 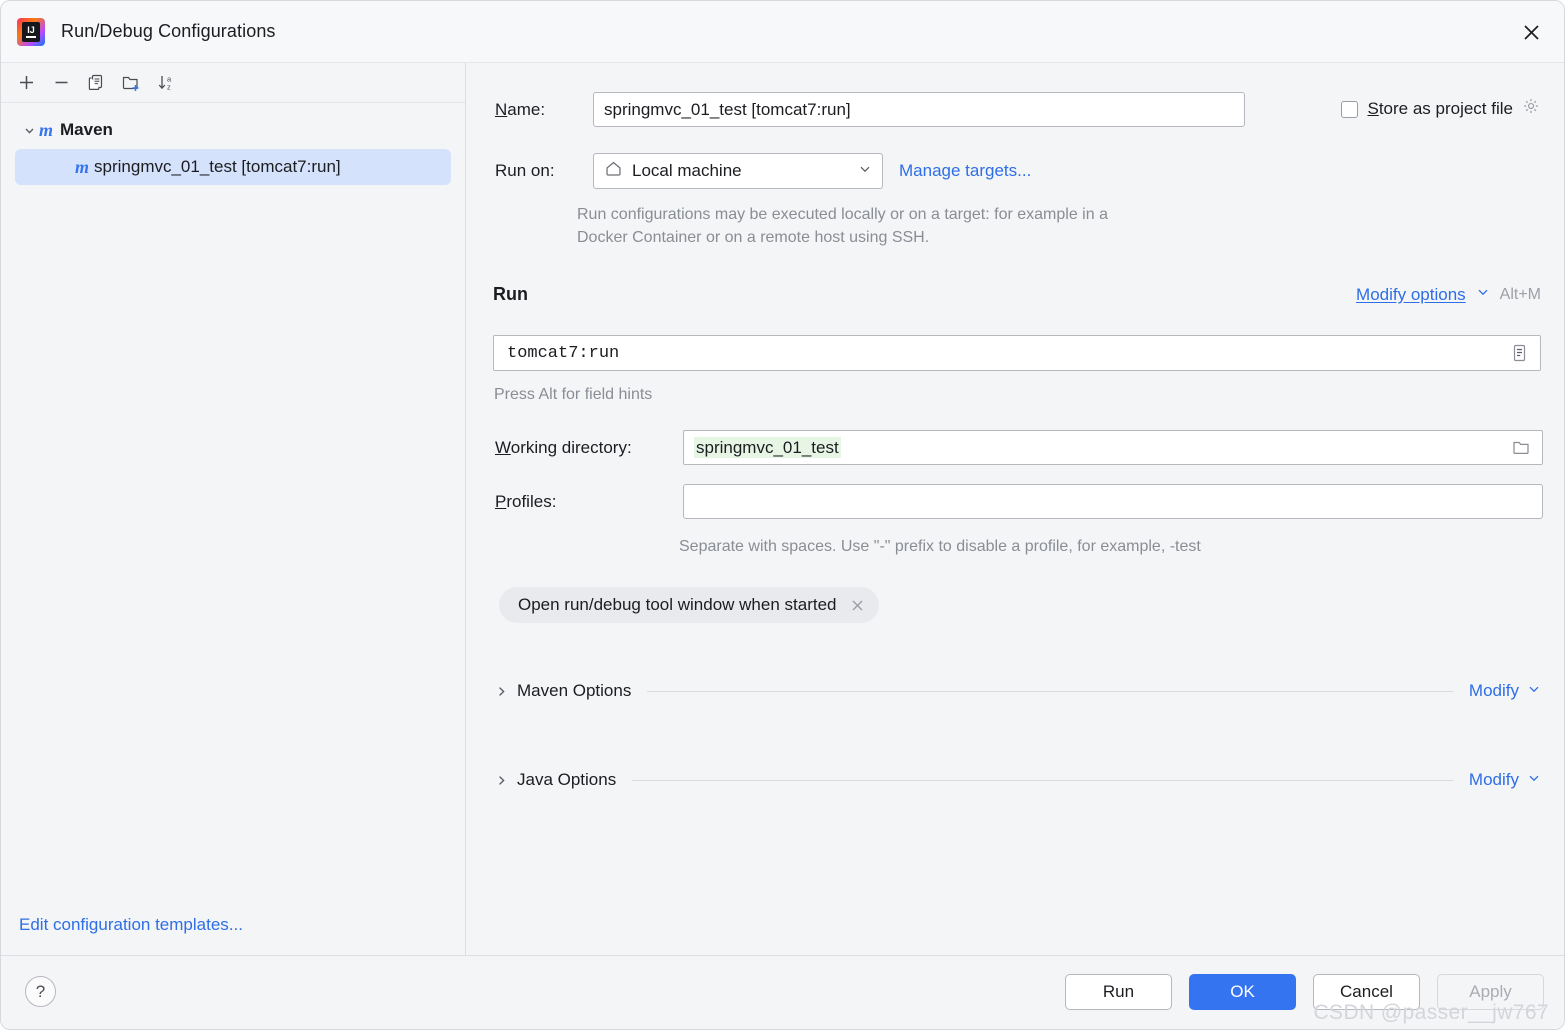 What do you see at coordinates (1494, 691) in the screenshot?
I see `maven-options-modify-link: Modify` at bounding box center [1494, 691].